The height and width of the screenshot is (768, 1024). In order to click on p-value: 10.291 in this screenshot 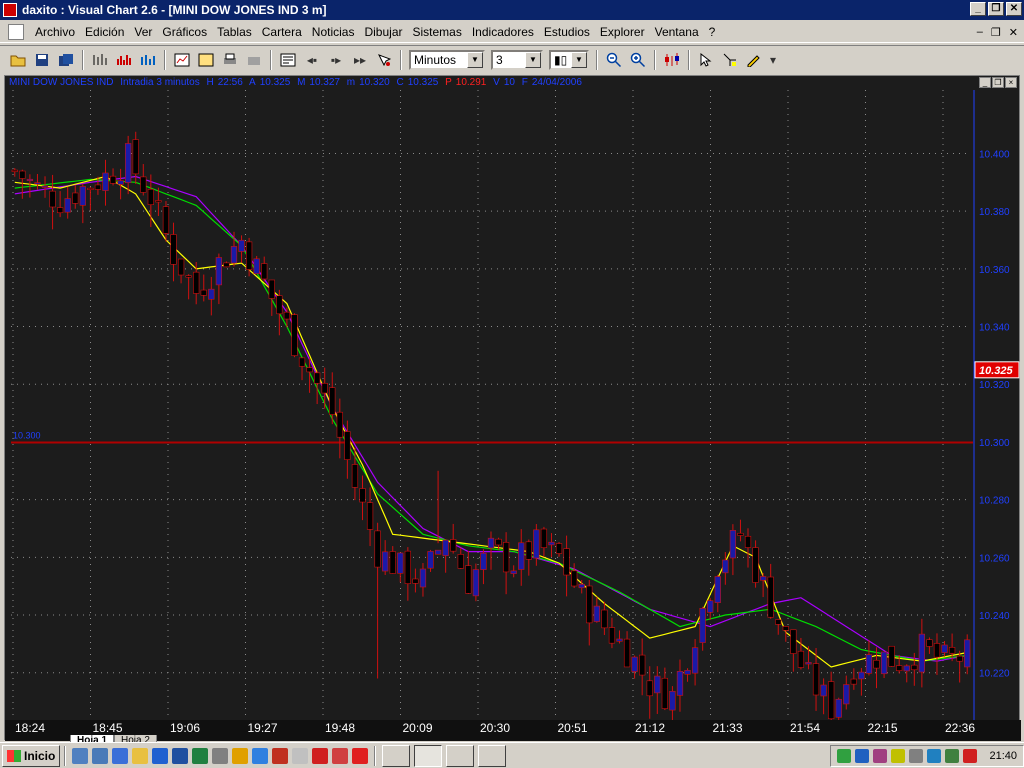, I will do `click(471, 82)`.